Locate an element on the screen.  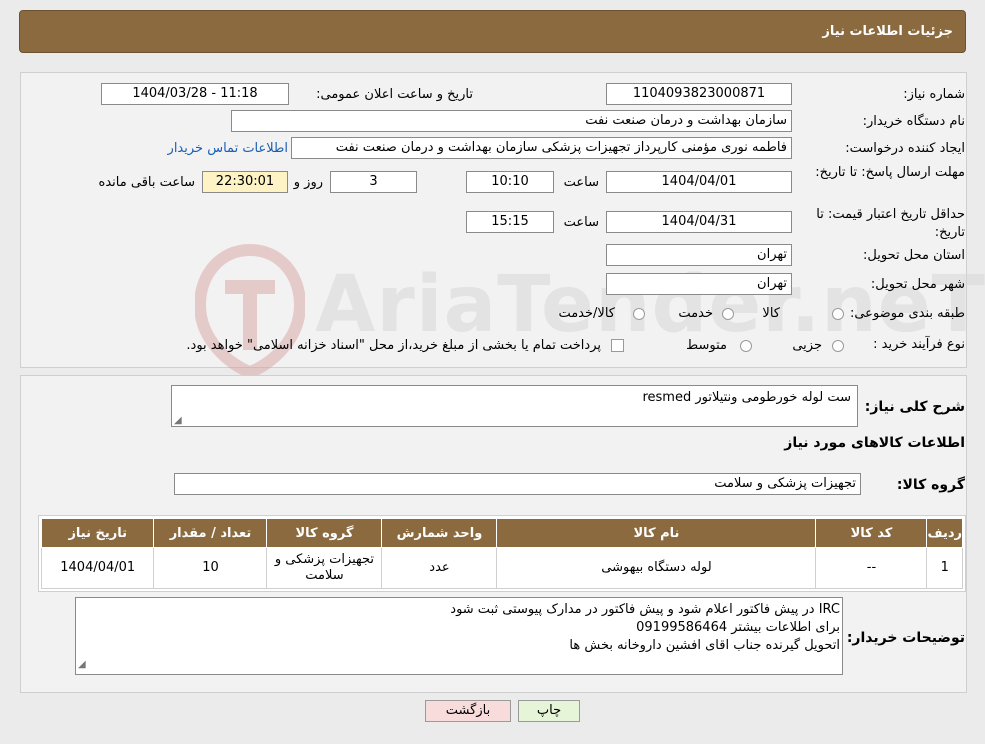
days-label: روز و is located at coordinates (308, 182).